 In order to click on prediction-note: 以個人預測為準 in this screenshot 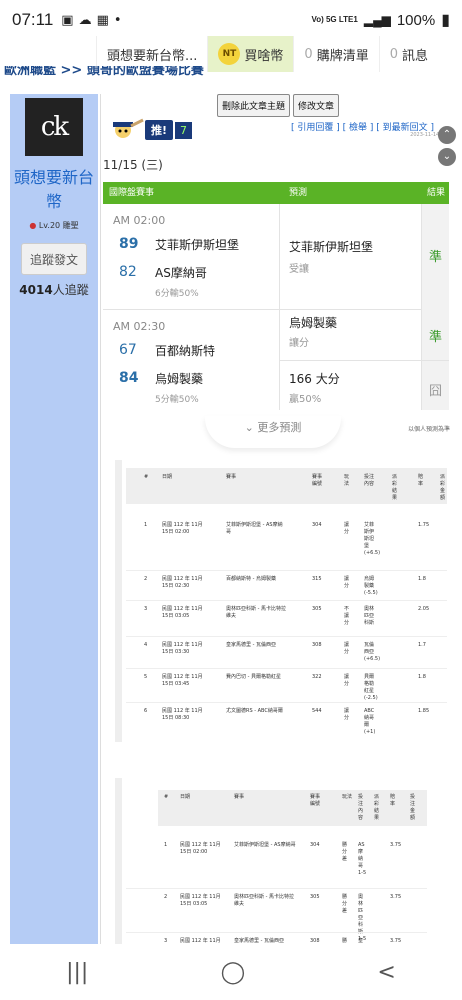, I will do `click(428, 429)`.